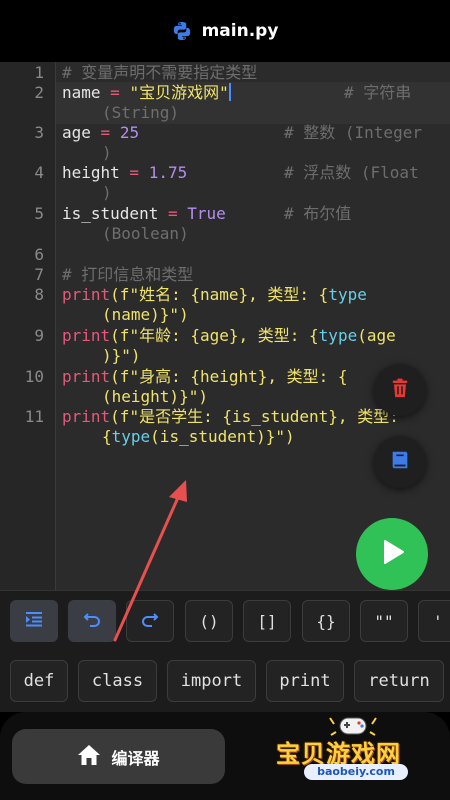 The image size is (450, 800). I want to click on number-literal: 1.75, so click(168, 172).